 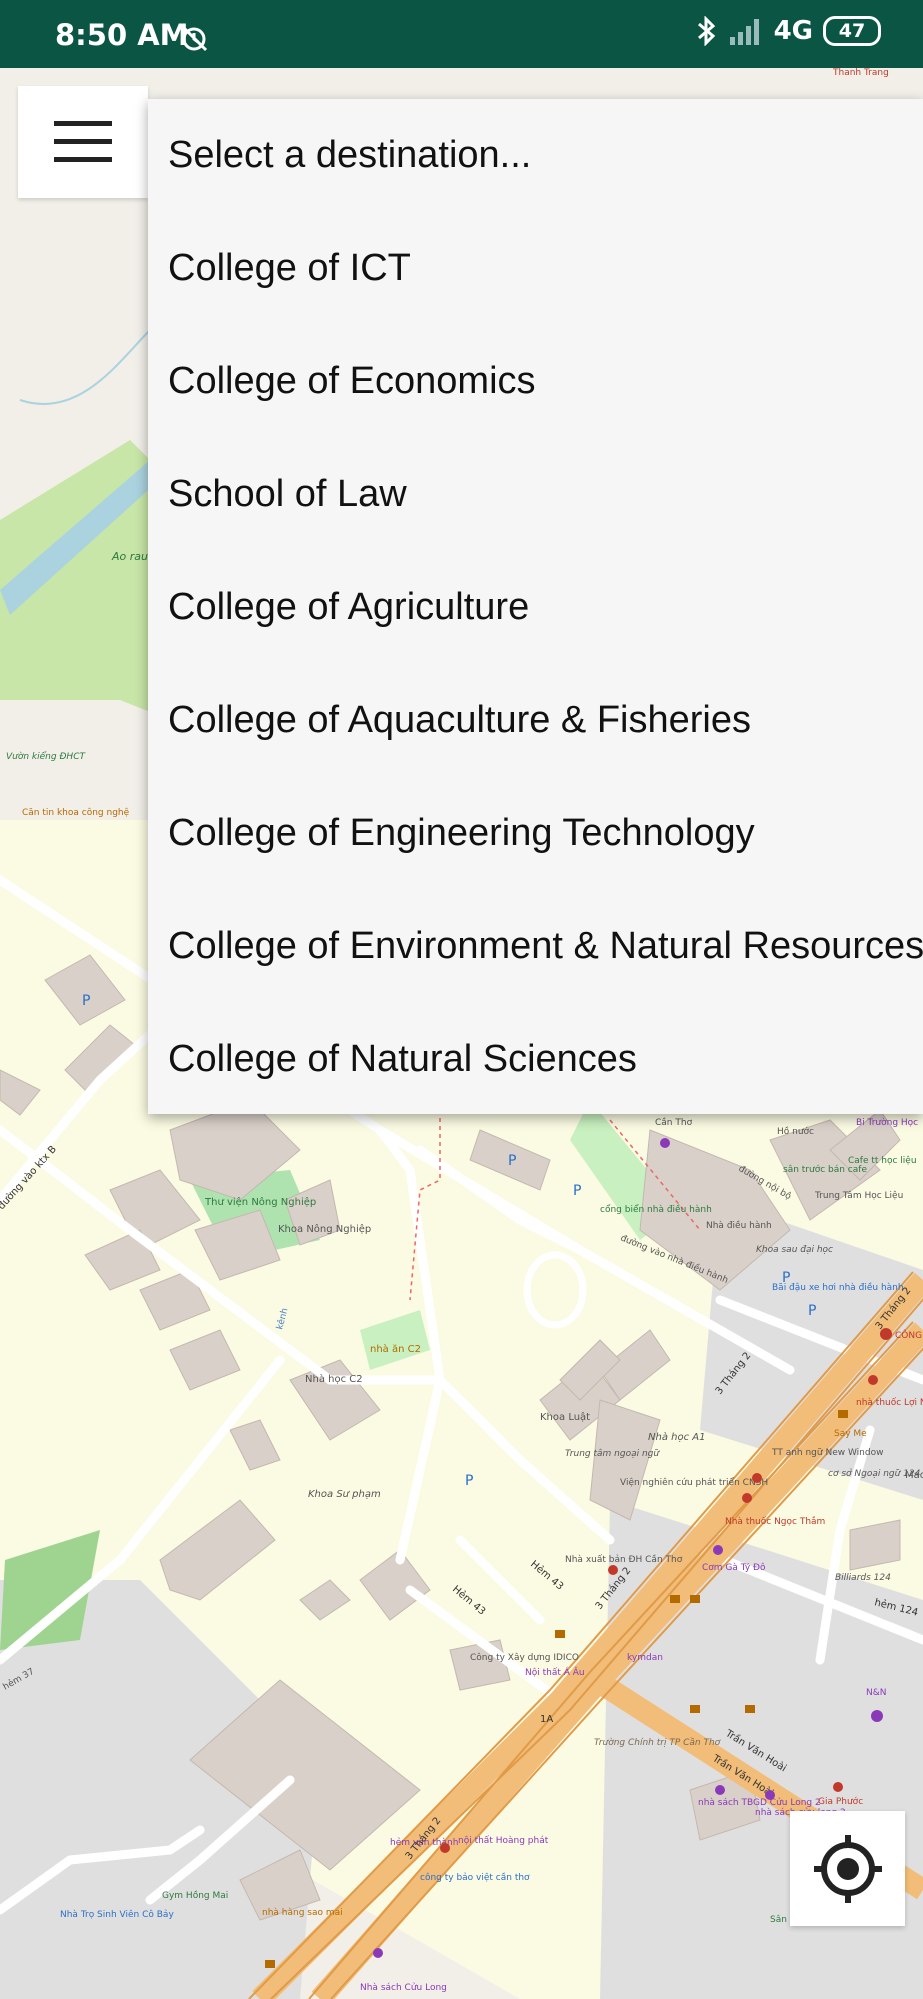 What do you see at coordinates (694, 1482) in the screenshot?
I see `map-label: Viện nghiên cứu phát triển CNSH` at bounding box center [694, 1482].